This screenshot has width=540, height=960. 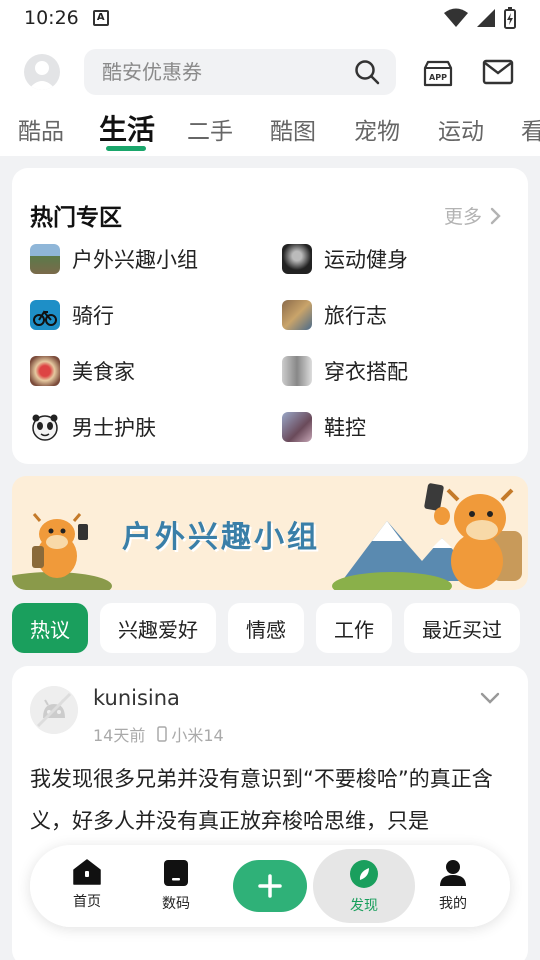 I want to click on chip-hobbies: 兴趣爱好, so click(x=158, y=628).